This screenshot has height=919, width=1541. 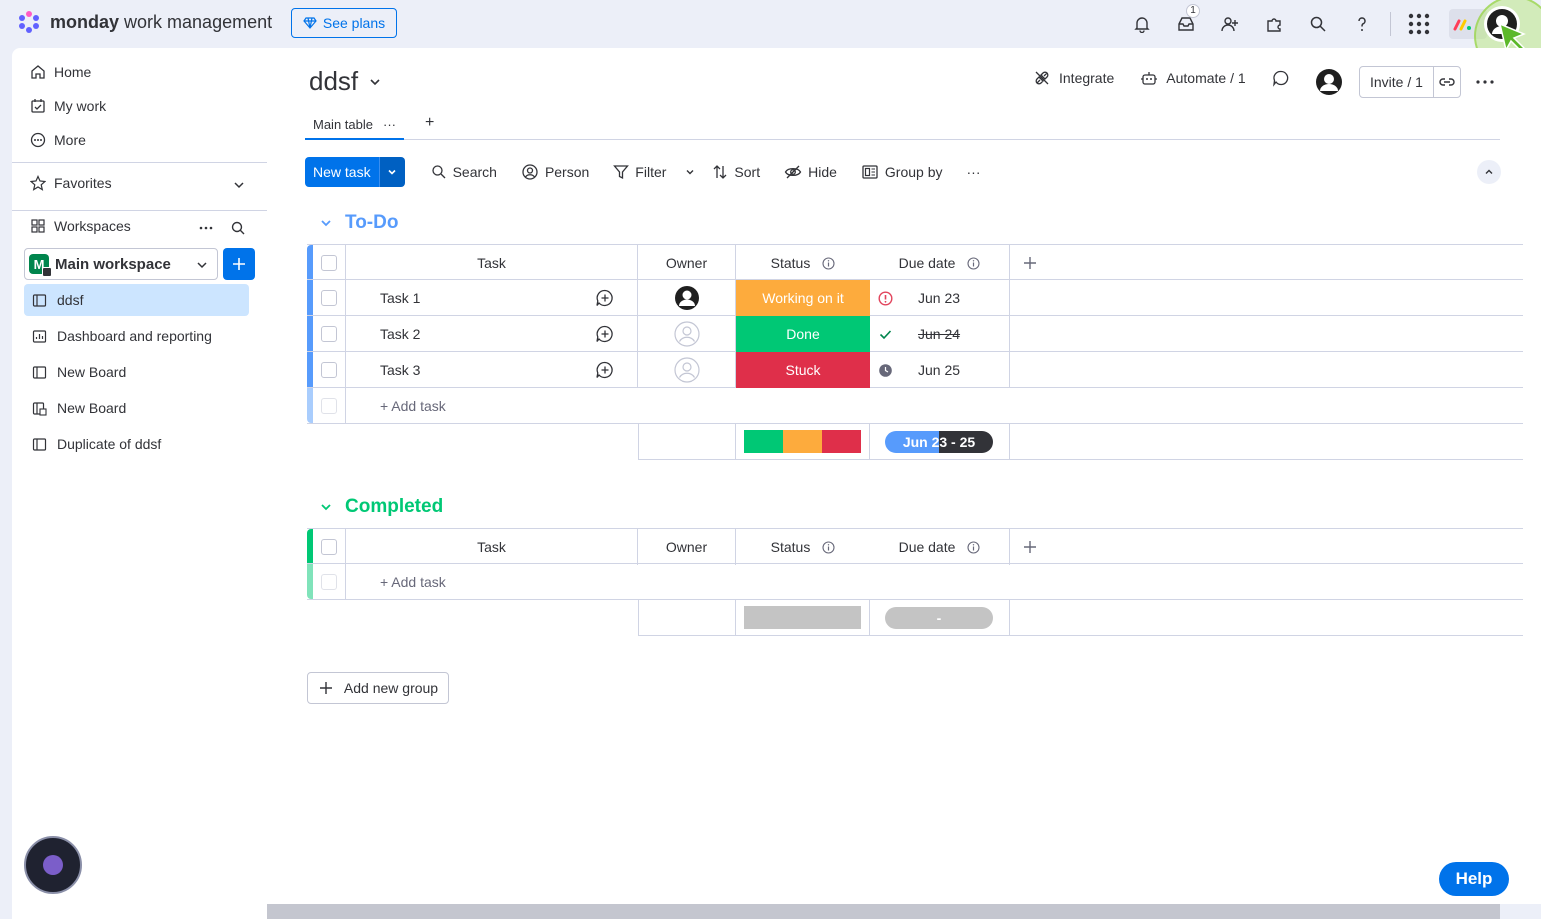 I want to click on new-task-dropdown, so click(x=391, y=172).